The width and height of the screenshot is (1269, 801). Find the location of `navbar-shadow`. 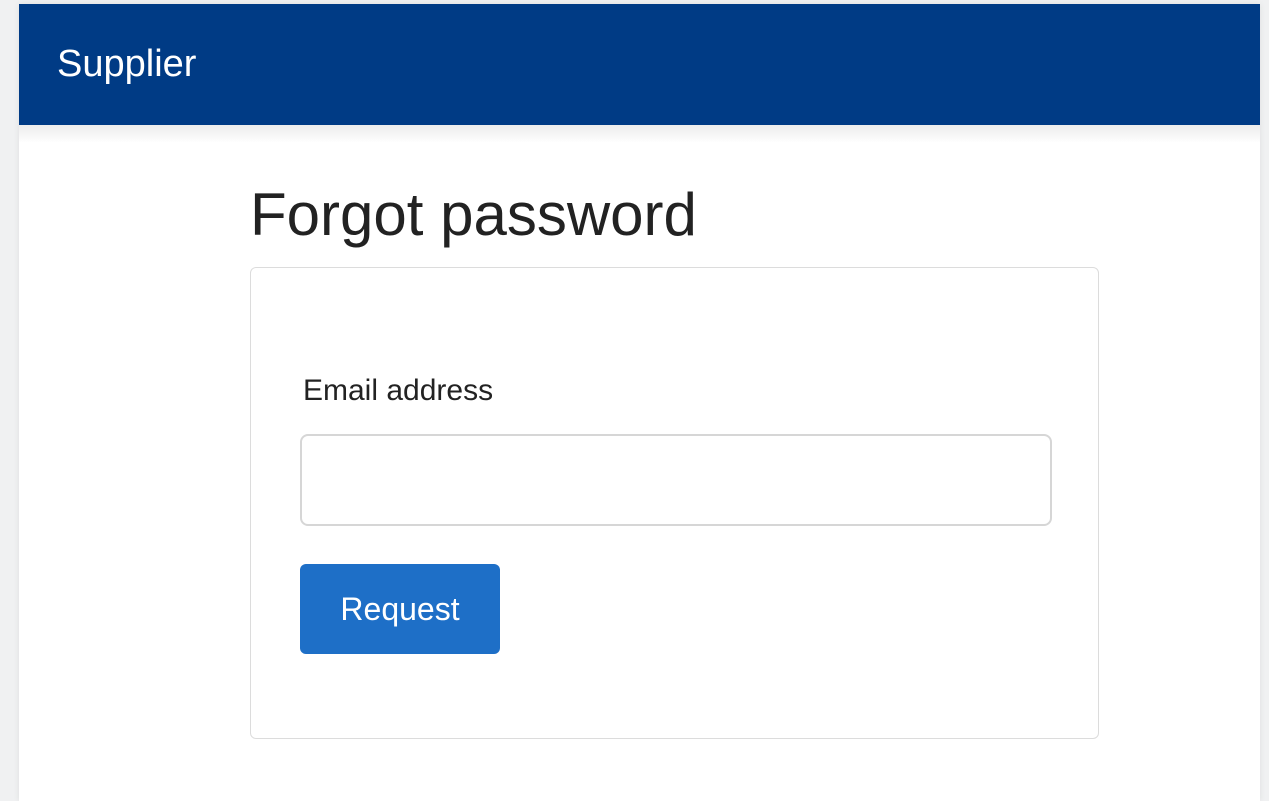

navbar-shadow is located at coordinates (639, 134).